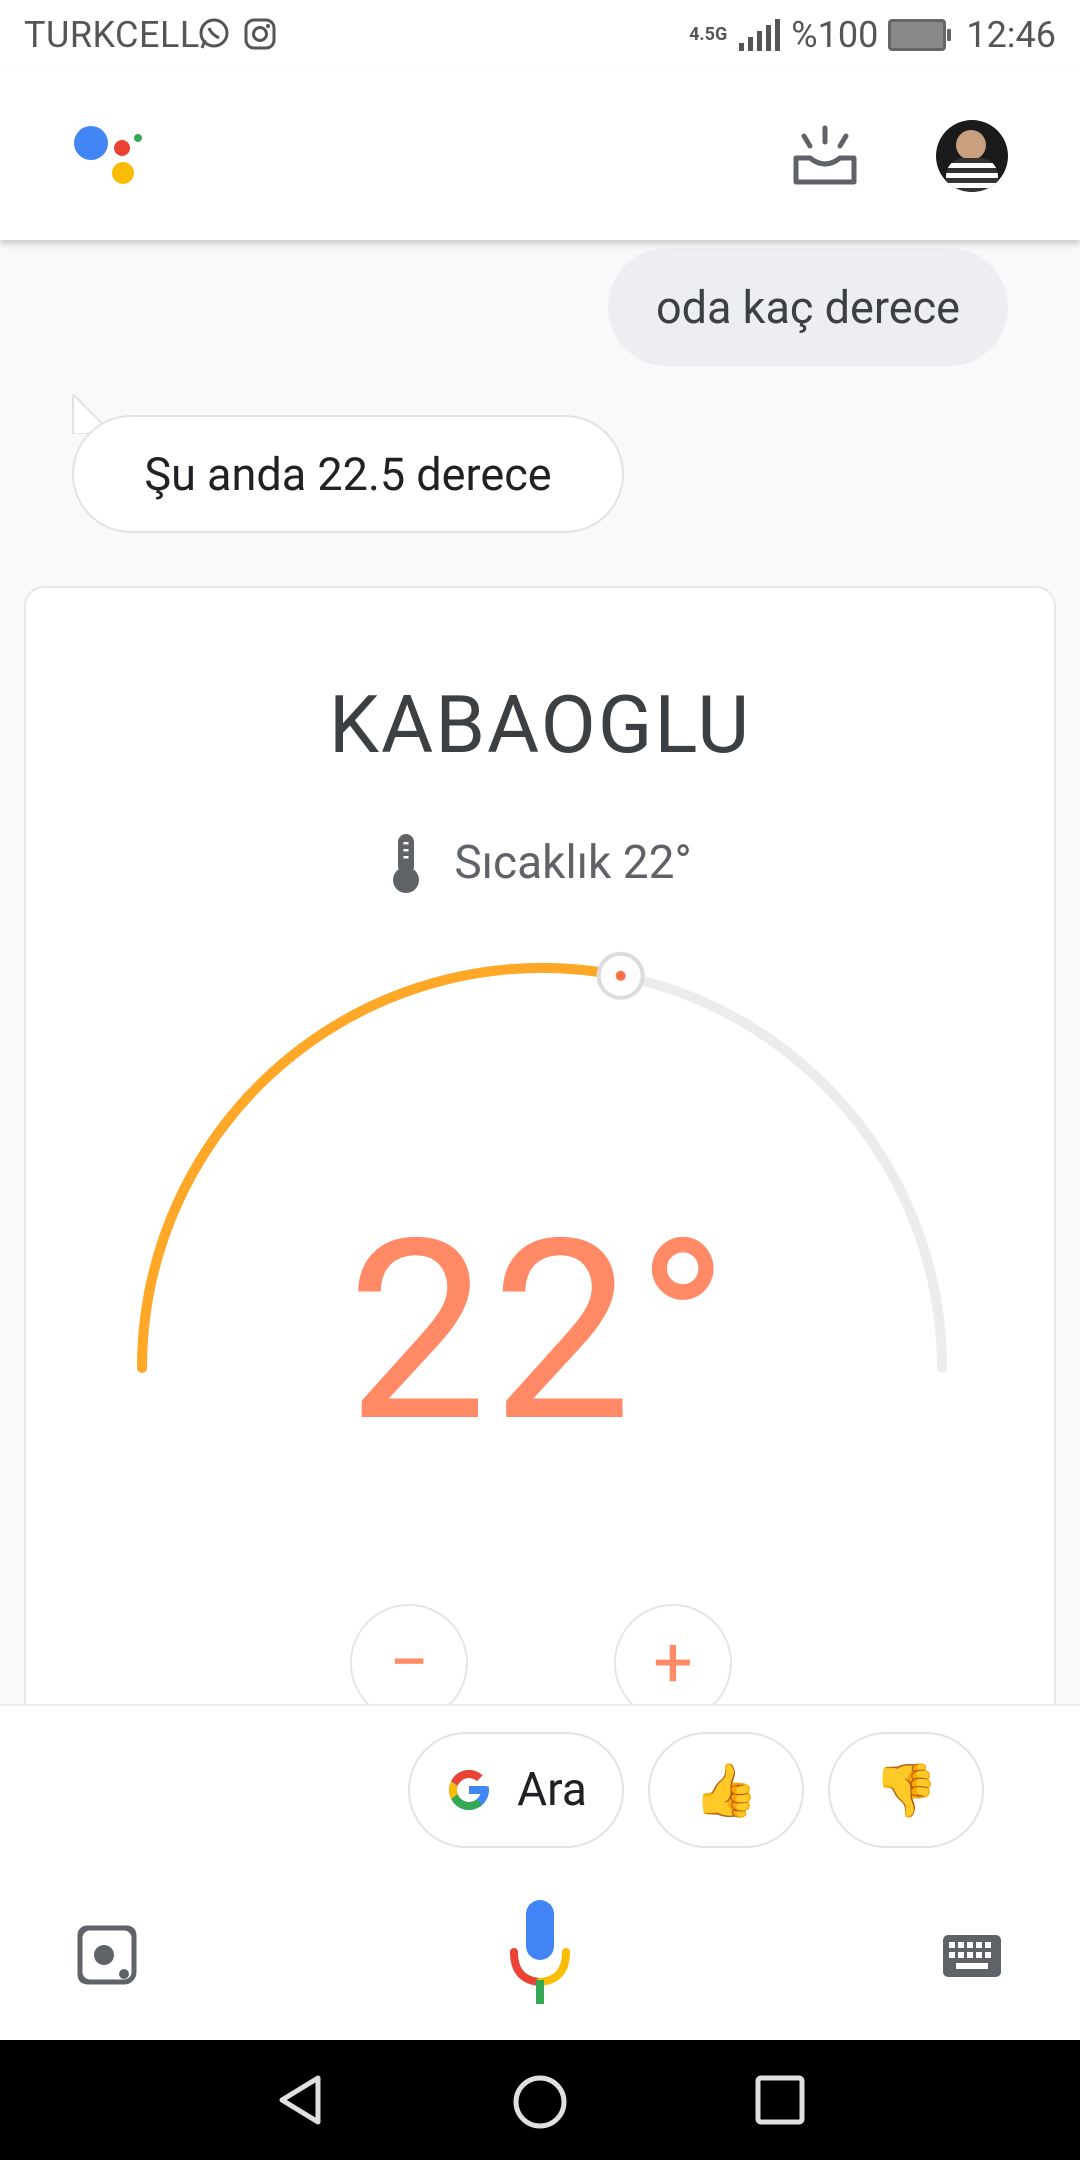  Describe the element at coordinates (708, 34) in the screenshot. I see `network-type: 4.5G` at that location.